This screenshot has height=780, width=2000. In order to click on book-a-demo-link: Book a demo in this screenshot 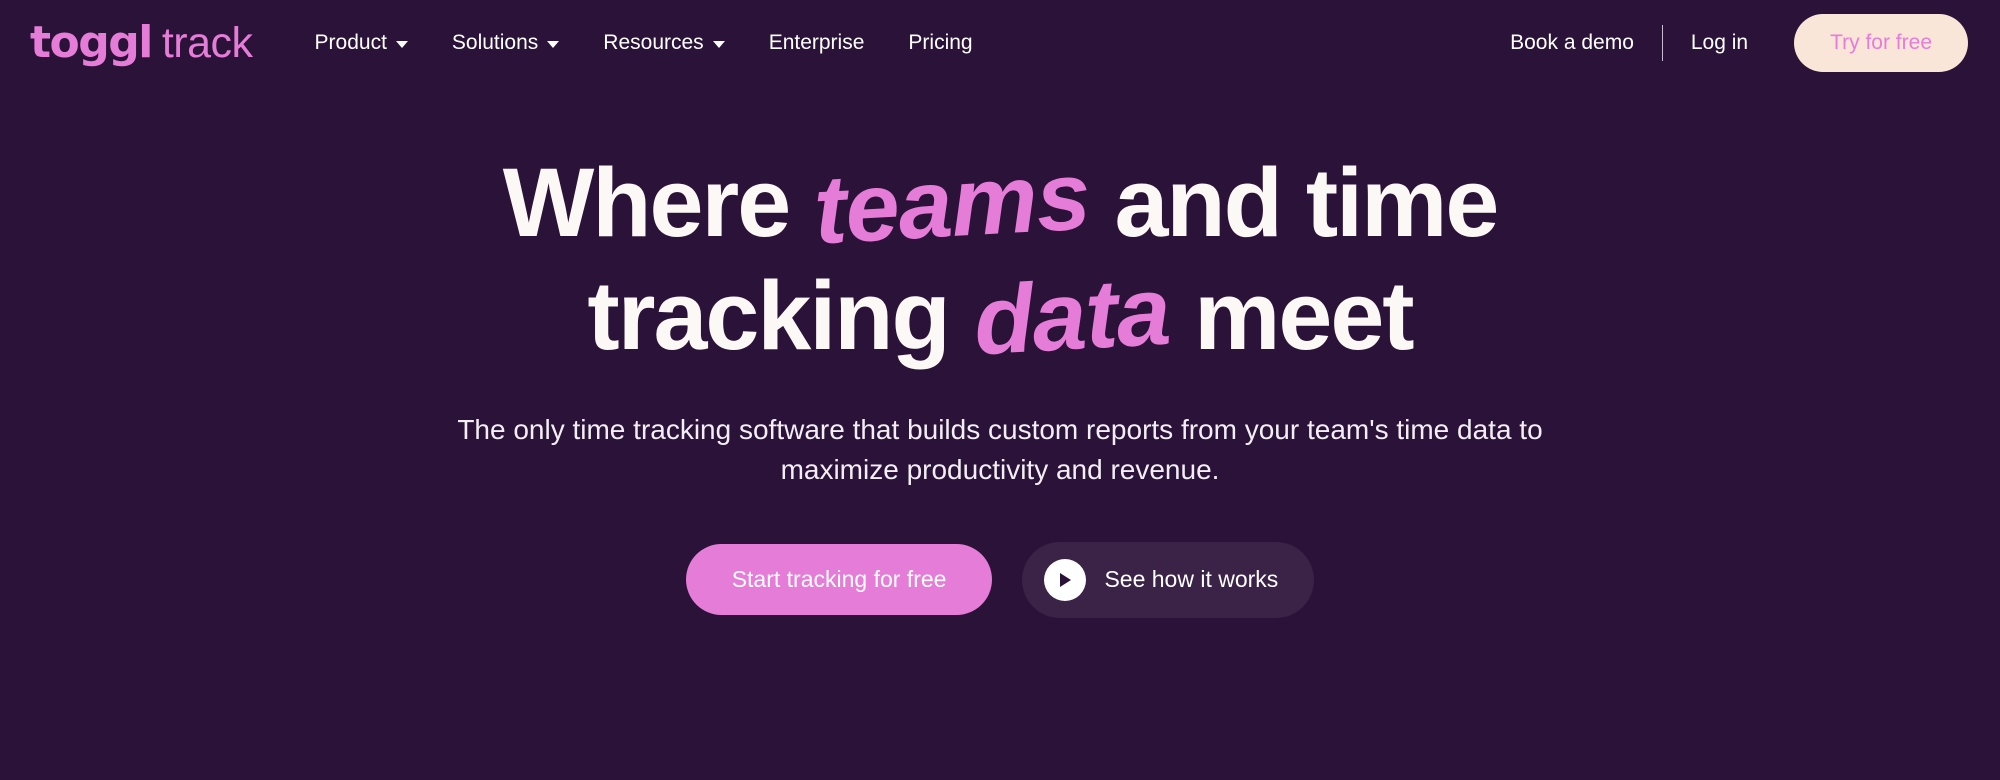, I will do `click(1572, 43)`.